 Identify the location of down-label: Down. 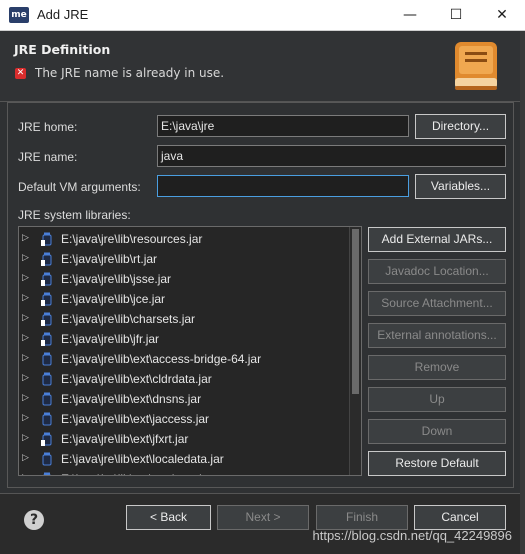
(437, 431).